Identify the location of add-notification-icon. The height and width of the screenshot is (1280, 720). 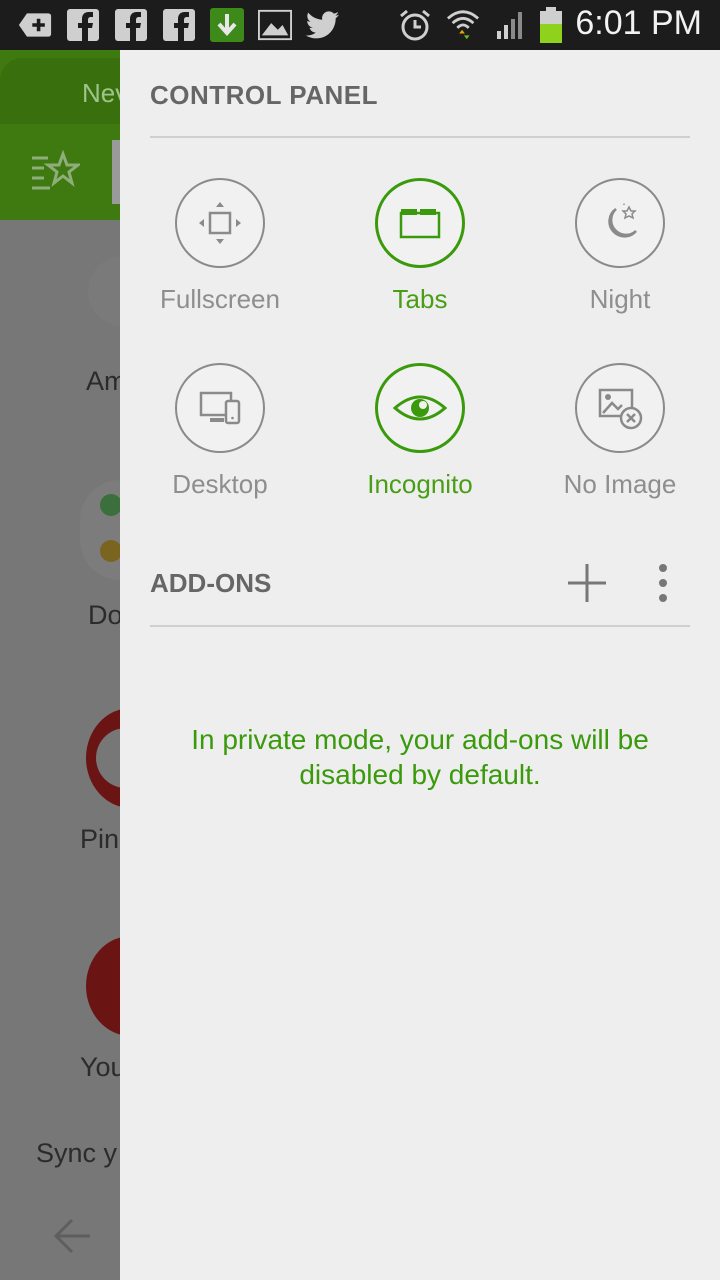
(35, 25).